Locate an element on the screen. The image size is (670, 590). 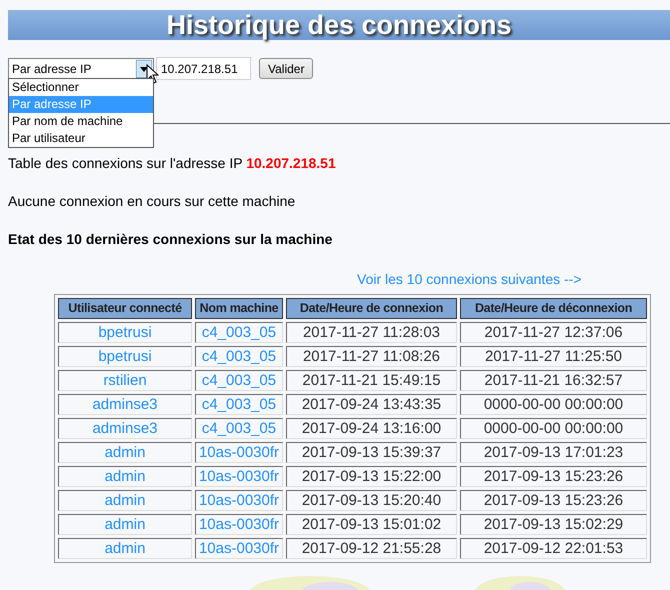
status-text: Aucune connexion en cours sur cette machine is located at coordinates (152, 201).